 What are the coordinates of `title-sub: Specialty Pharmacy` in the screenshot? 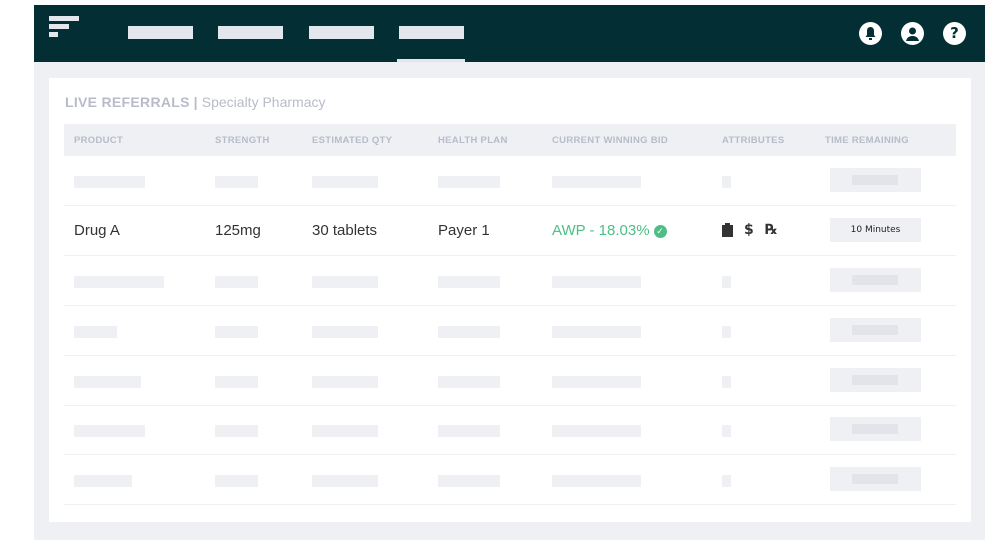 It's located at (263, 102).